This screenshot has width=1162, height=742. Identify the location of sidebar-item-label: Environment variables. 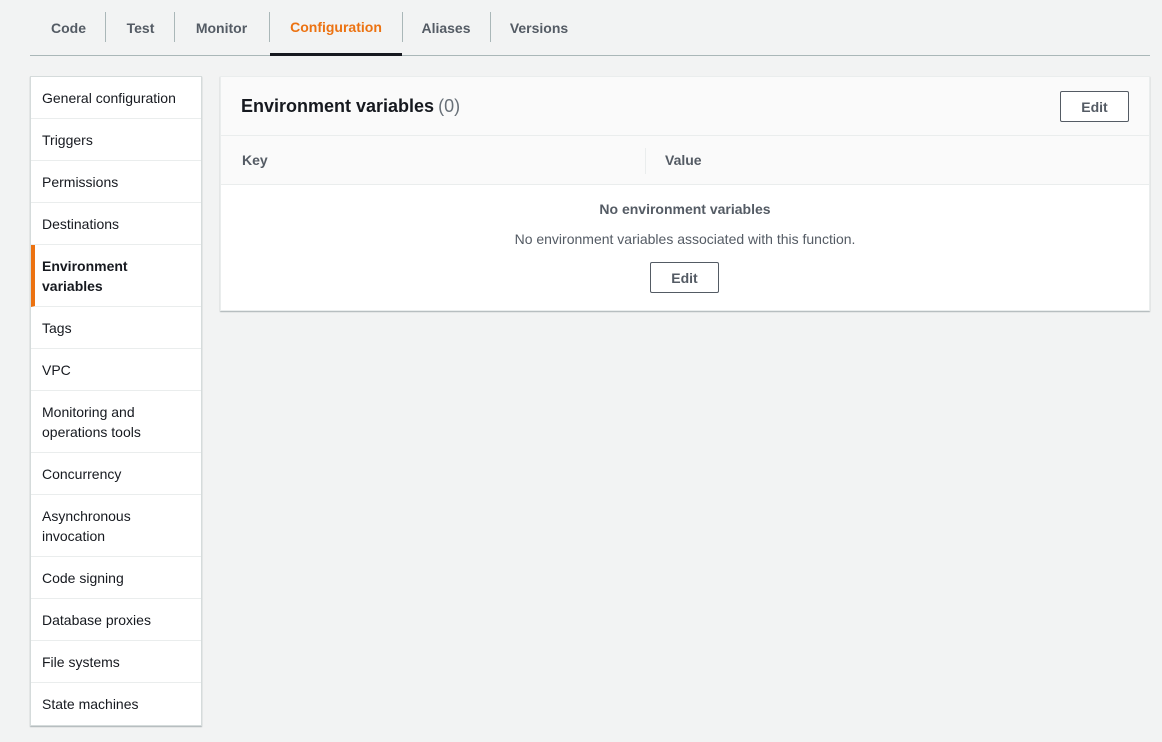
(85, 275).